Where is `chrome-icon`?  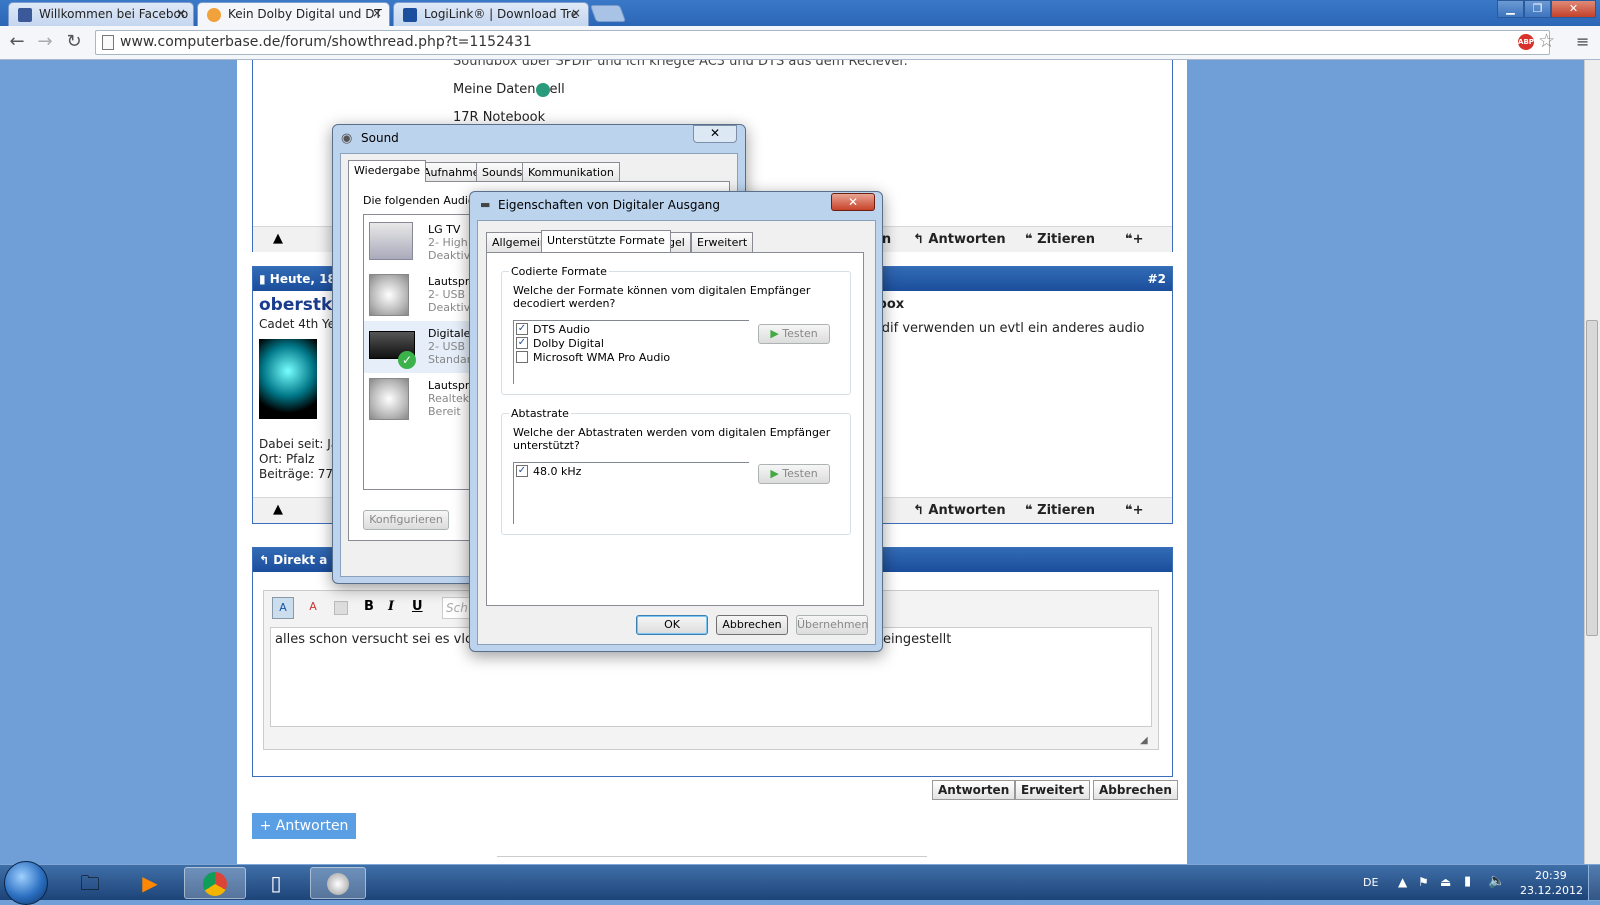
chrome-icon is located at coordinates (215, 883).